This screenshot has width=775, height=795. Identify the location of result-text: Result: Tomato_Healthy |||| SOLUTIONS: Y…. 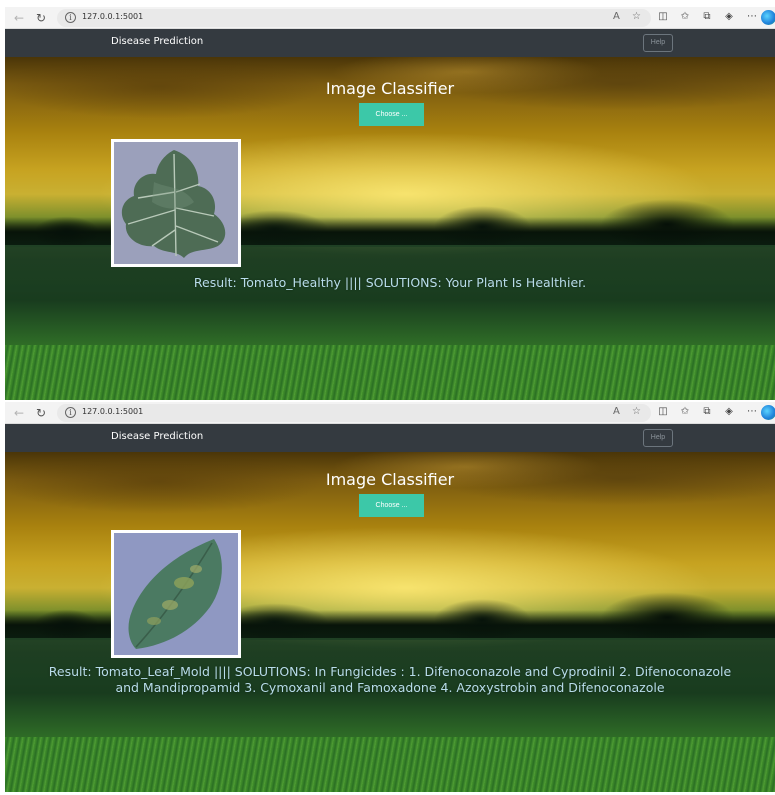
(390, 282).